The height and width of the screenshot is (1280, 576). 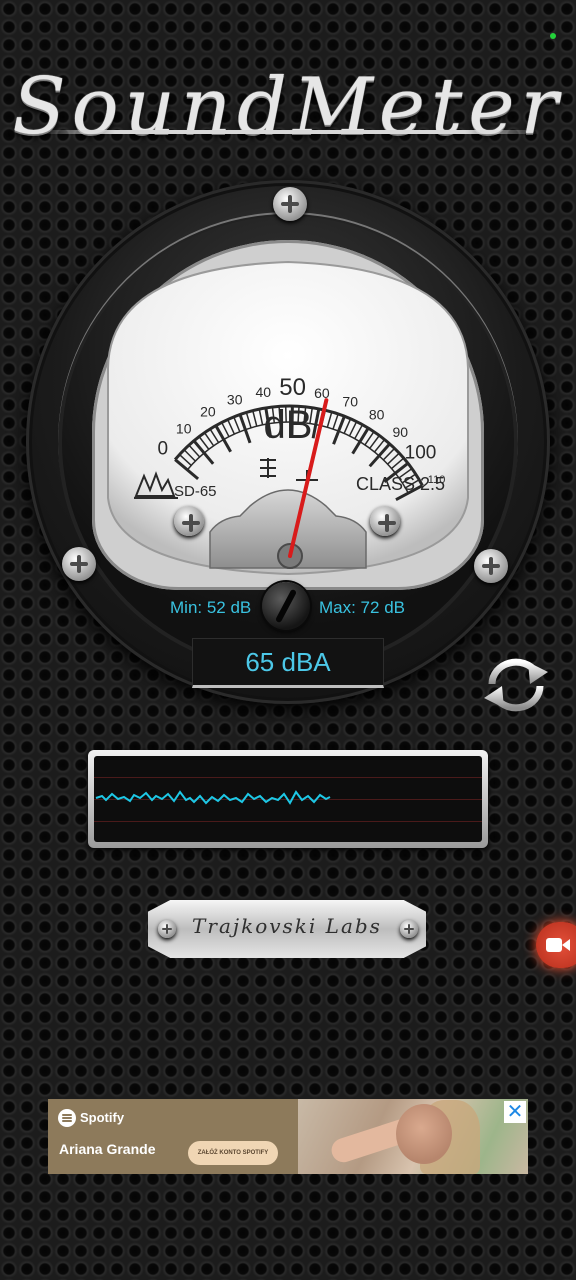 What do you see at coordinates (515, 1112) in the screenshot?
I see `close-icon: ✕` at bounding box center [515, 1112].